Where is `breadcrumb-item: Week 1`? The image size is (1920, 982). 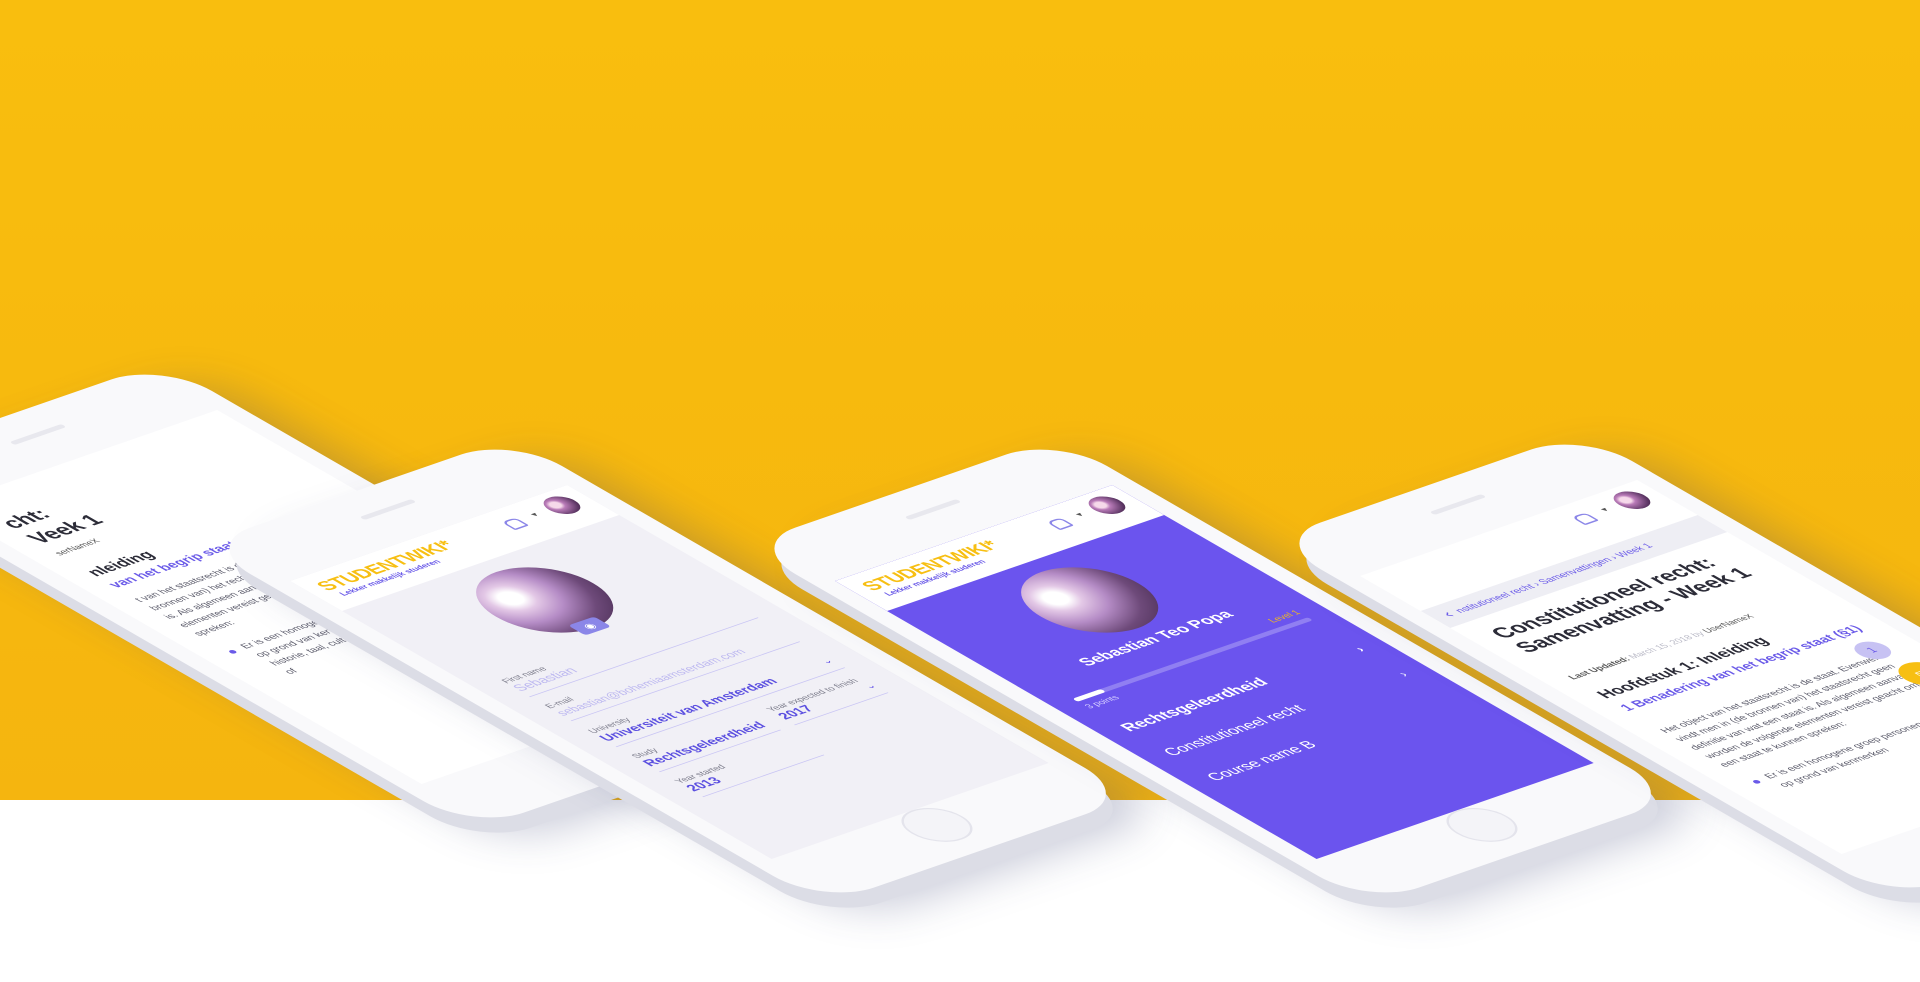 breadcrumb-item: Week 1 is located at coordinates (1634, 550).